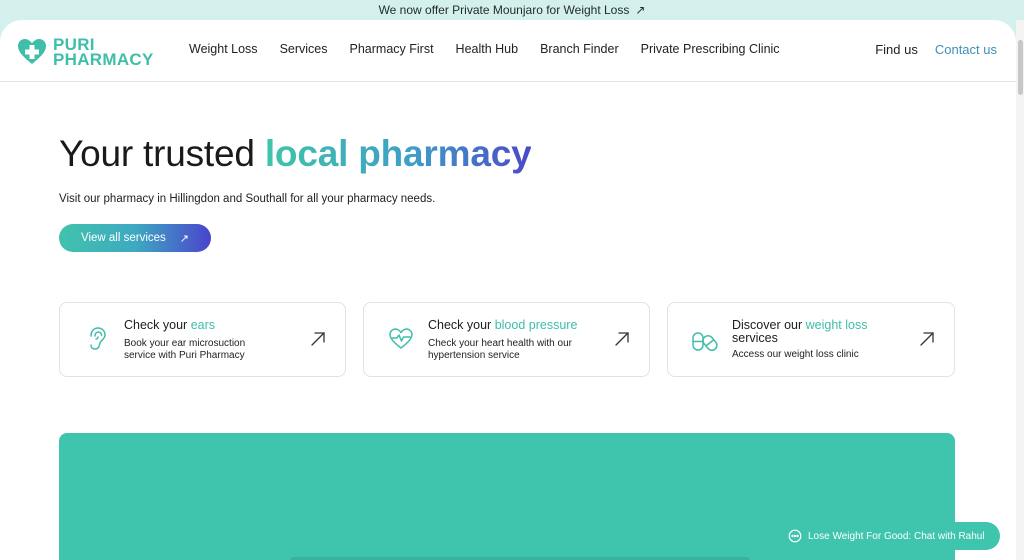  What do you see at coordinates (795, 536) in the screenshot?
I see `chat-bubble-icon` at bounding box center [795, 536].